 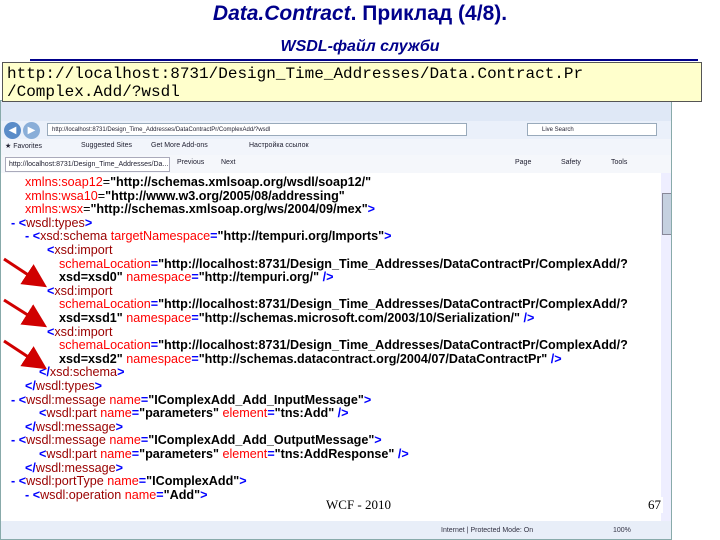 I want to click on slide-footer: WCF - 2010, so click(x=358, y=505).